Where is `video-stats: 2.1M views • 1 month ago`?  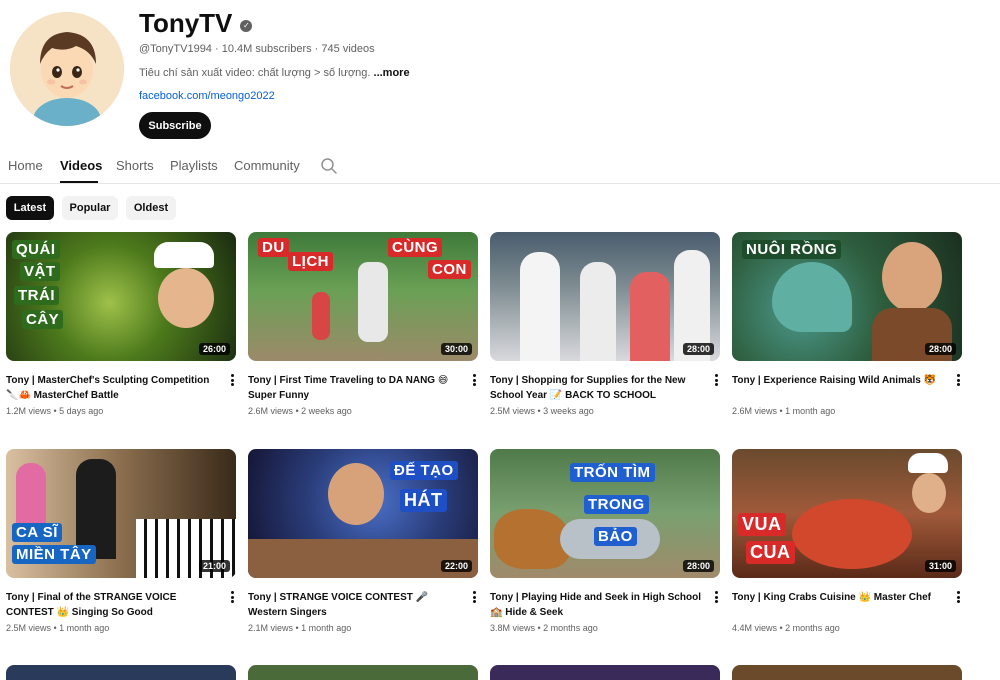 video-stats: 2.1M views • 1 month ago is located at coordinates (300, 628).